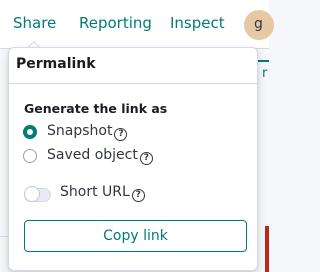 The image size is (320, 272). I want to click on popover-title: Permalink, so click(56, 64).